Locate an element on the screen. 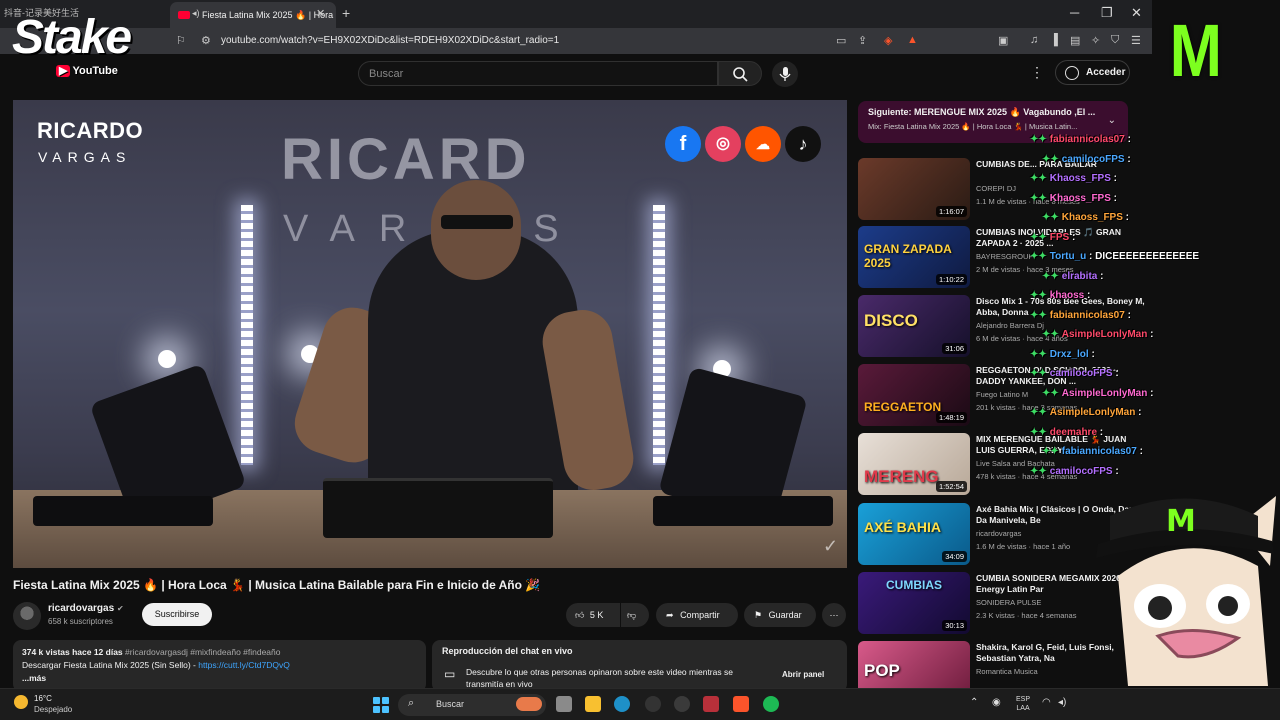  thumbnail-text: REGGAETON is located at coordinates (903, 407).